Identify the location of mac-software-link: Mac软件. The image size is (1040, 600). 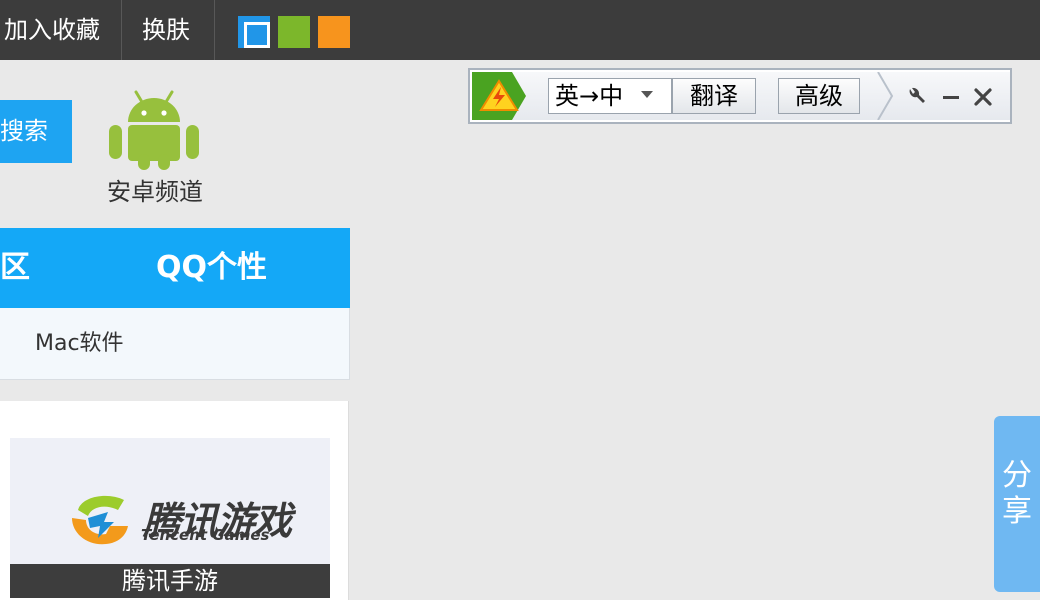
(79, 344).